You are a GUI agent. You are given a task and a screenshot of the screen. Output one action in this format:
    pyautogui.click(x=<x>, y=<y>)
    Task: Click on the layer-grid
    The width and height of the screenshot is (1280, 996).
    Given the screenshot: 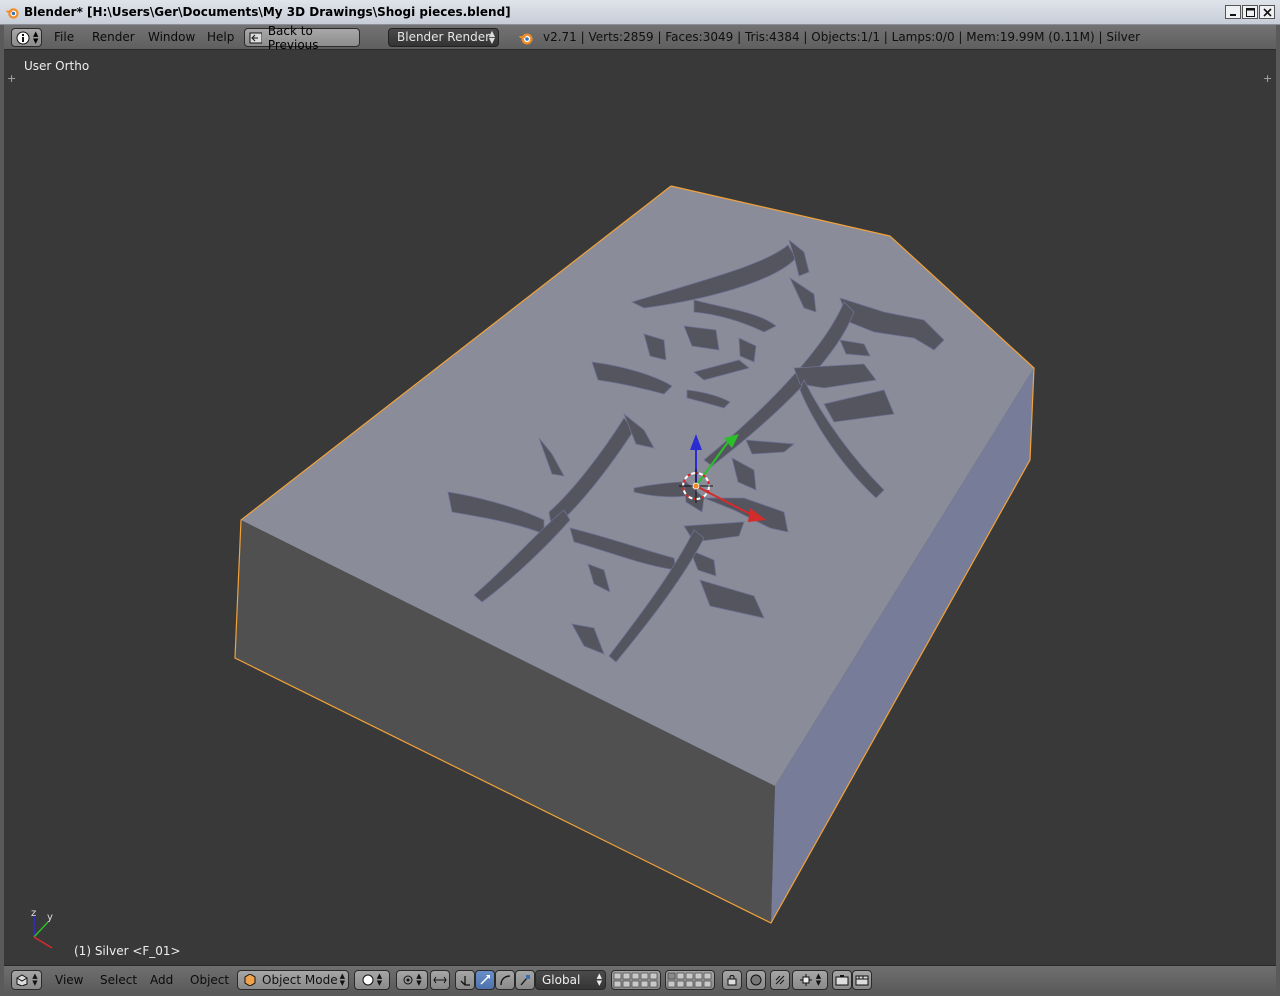 What is the action you would take?
    pyautogui.click(x=636, y=980)
    